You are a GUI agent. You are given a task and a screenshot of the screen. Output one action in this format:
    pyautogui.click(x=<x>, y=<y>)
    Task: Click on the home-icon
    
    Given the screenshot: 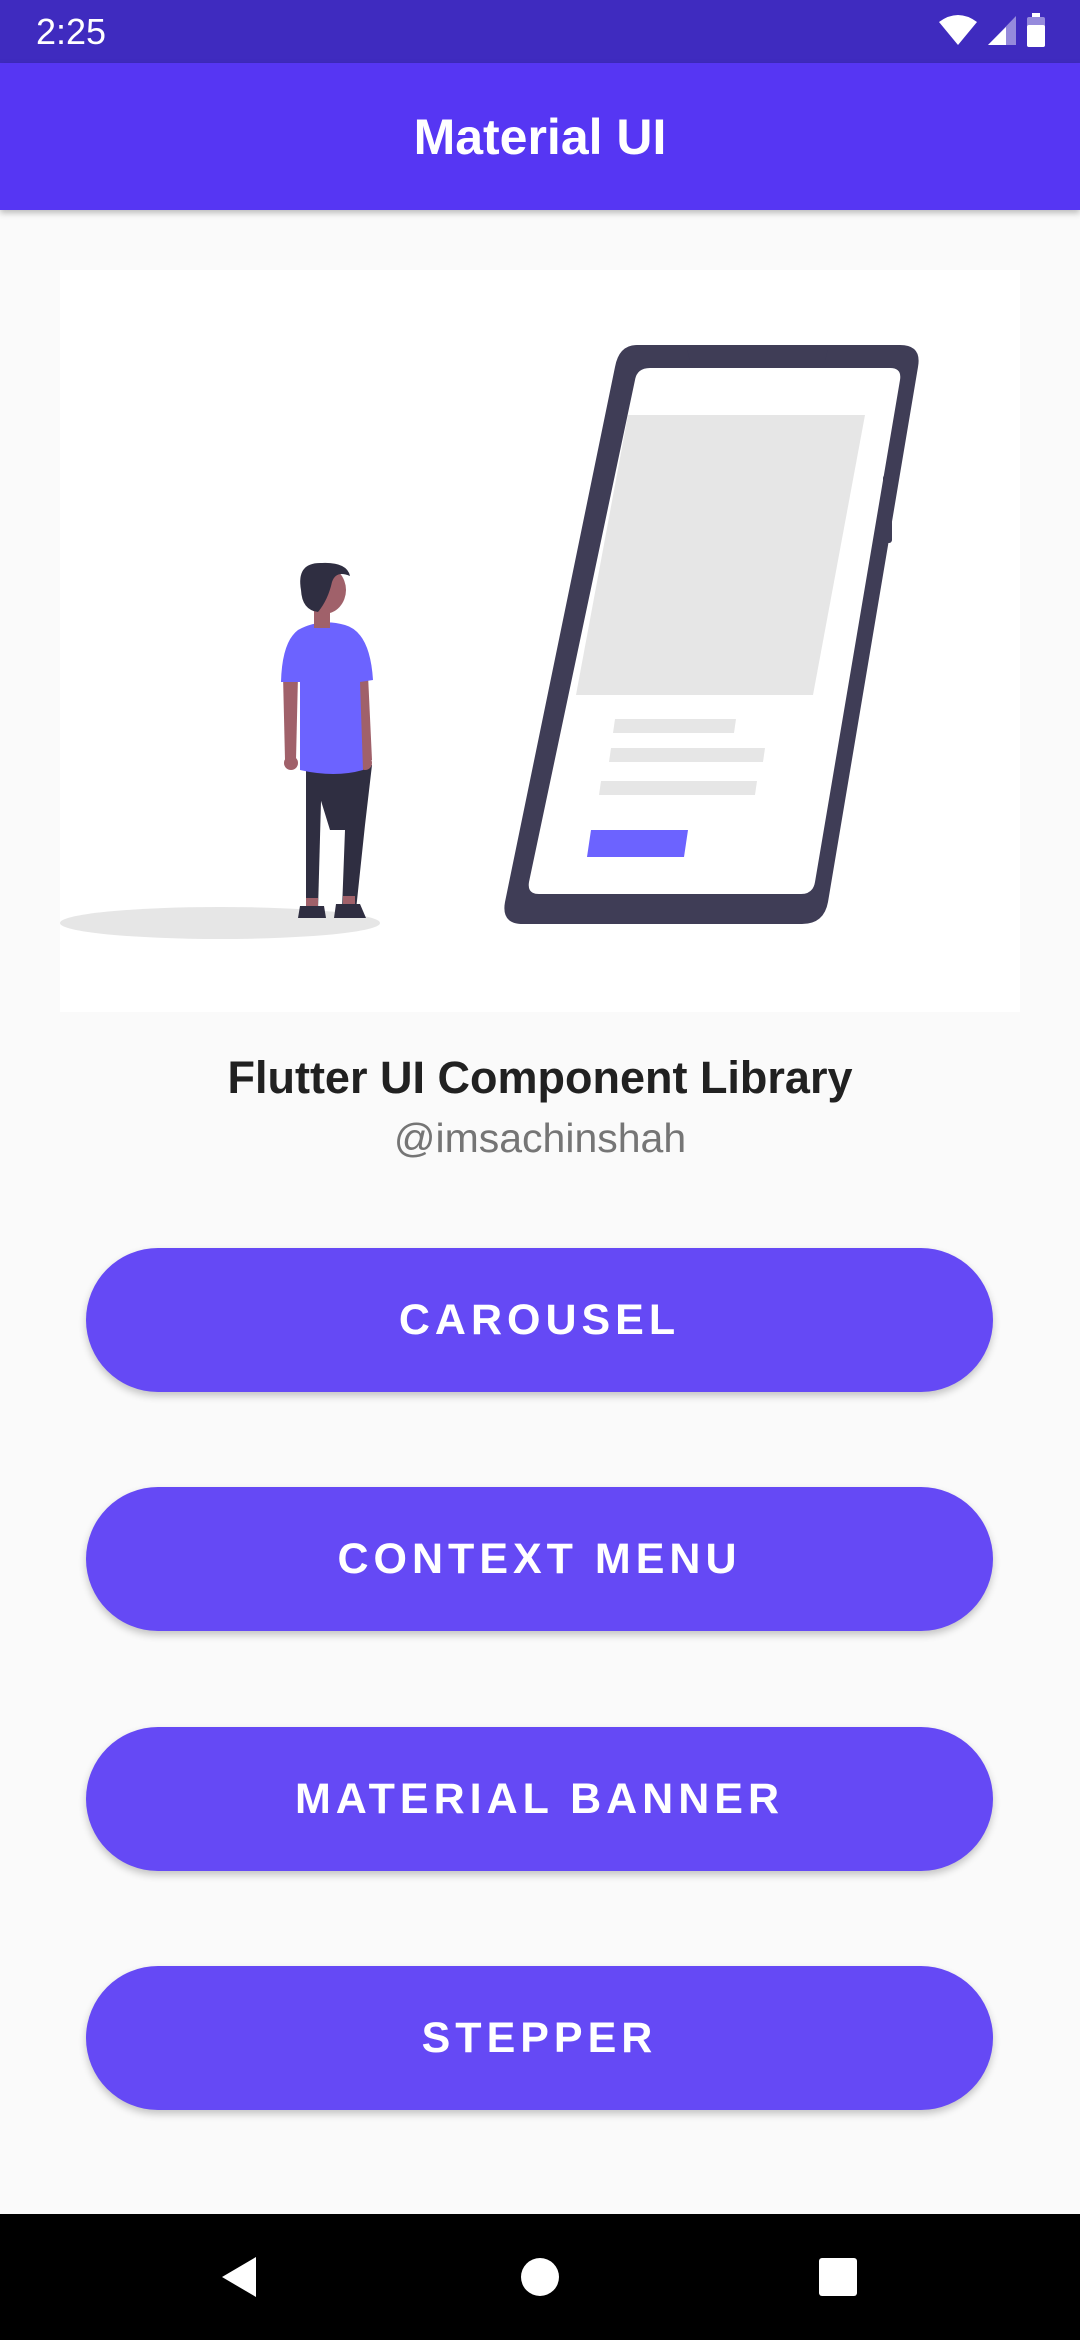 What is the action you would take?
    pyautogui.click(x=540, y=2277)
    